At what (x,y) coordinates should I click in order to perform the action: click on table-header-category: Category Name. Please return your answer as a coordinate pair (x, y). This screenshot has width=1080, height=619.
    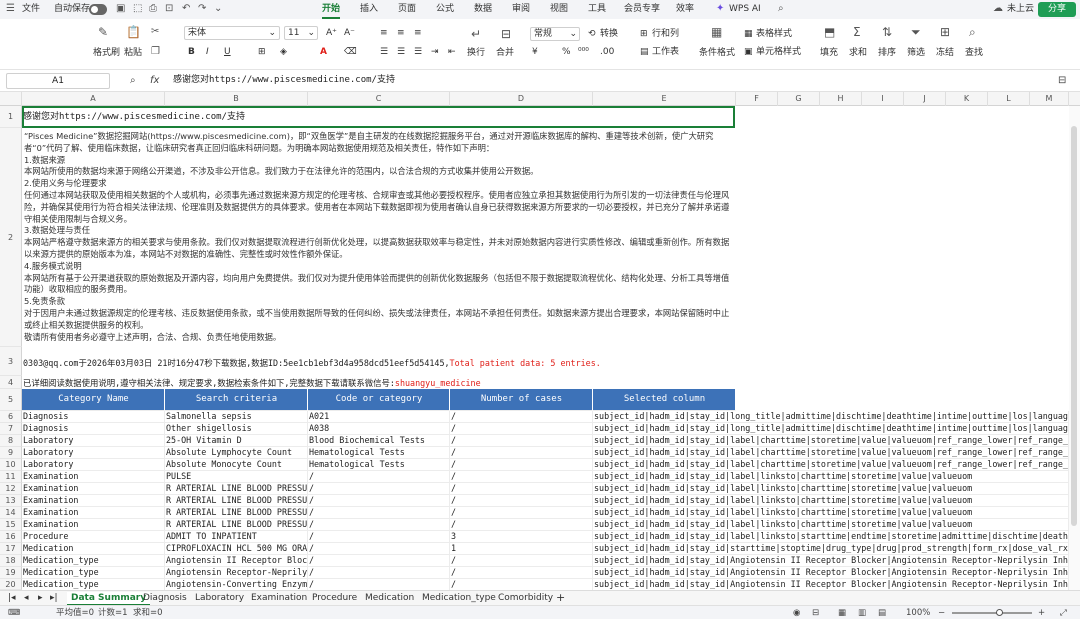
    Looking at the image, I should click on (93, 400).